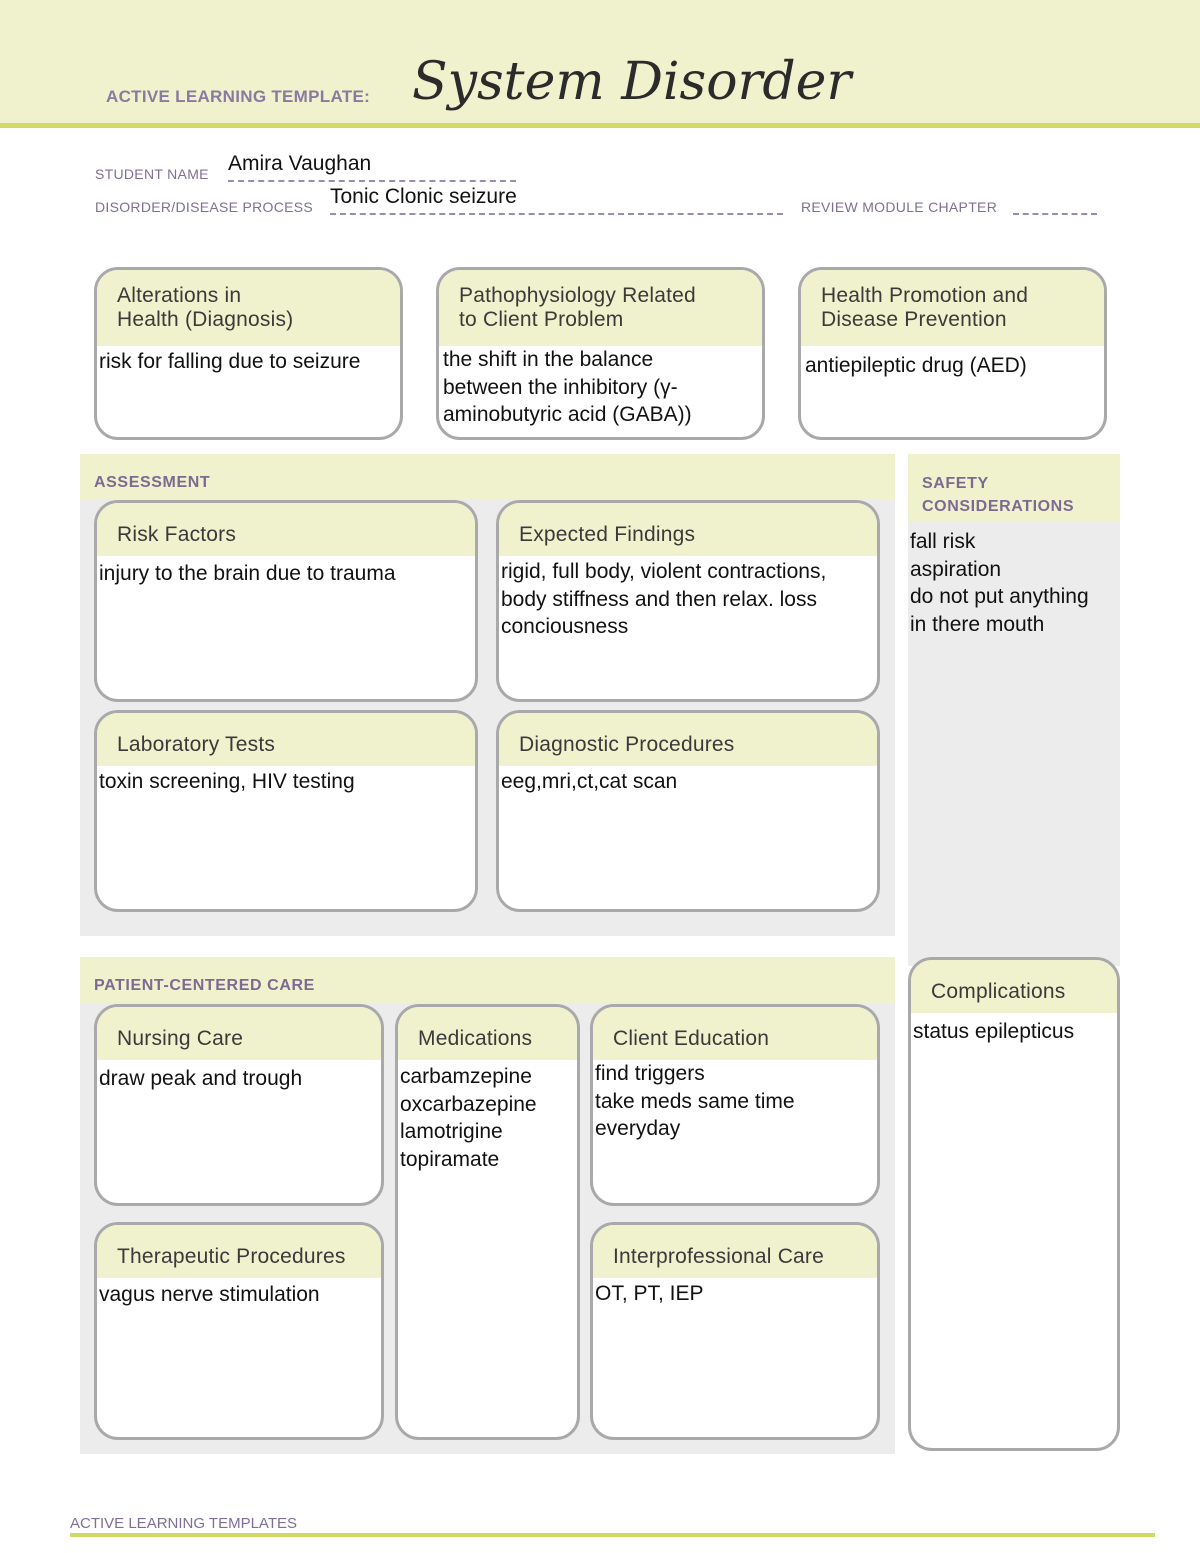 Image resolution: width=1200 pixels, height=1553 pixels. I want to click on health-promotion-content: antiepileptic drug (AED), so click(952, 363).